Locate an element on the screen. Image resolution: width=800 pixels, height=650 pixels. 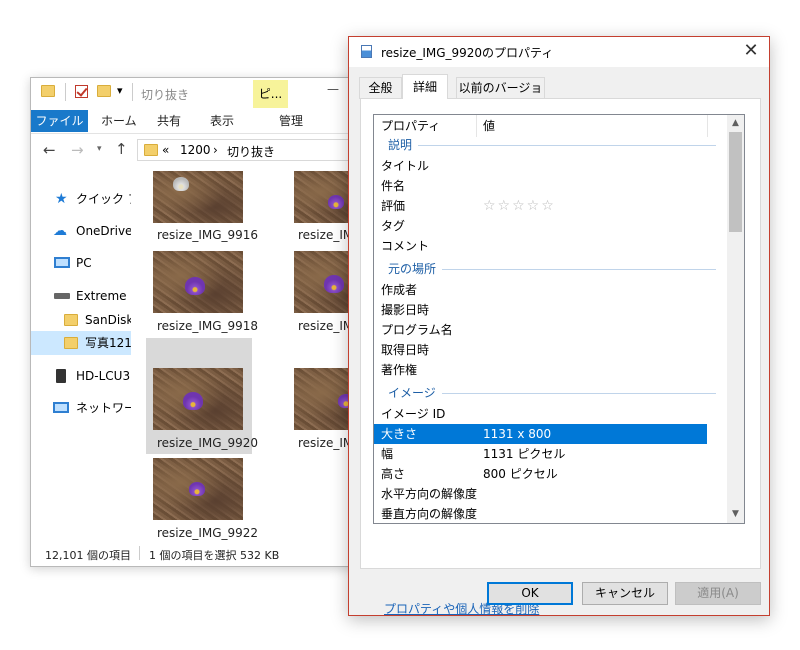
property-row-comment: コメント is located at coordinates (540, 246).